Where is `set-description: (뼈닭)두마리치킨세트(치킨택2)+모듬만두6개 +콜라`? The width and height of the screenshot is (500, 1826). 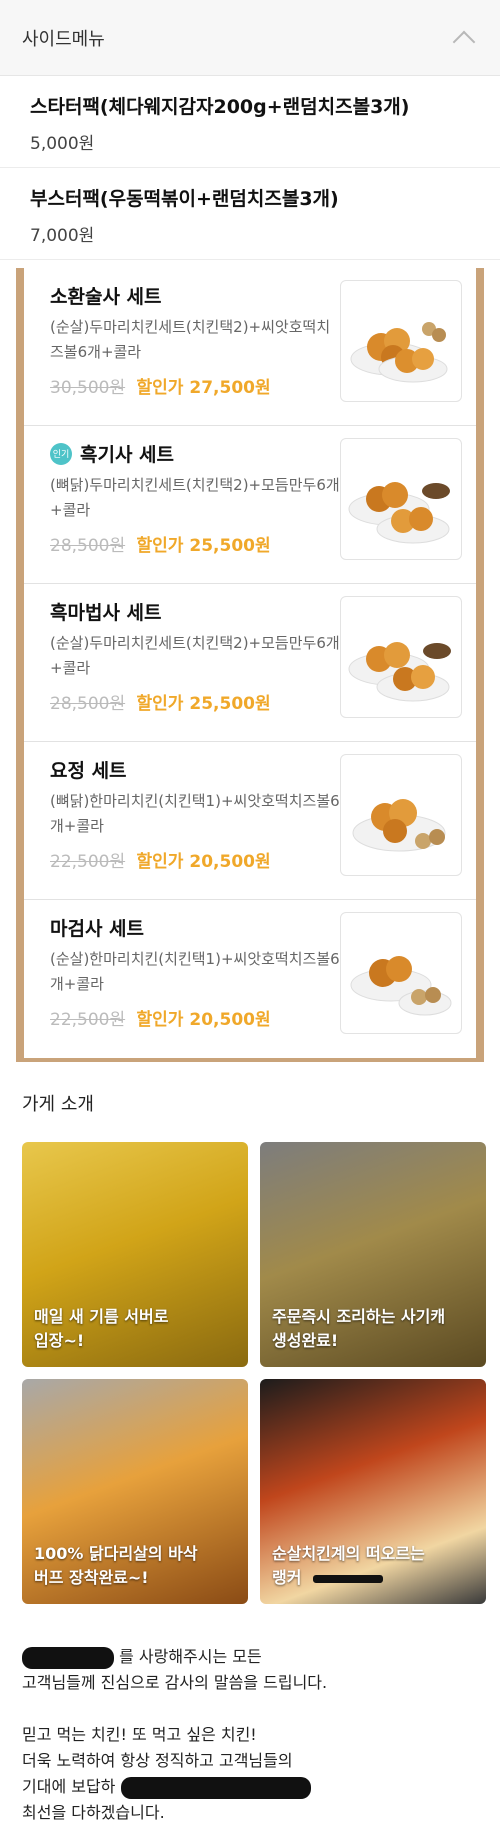 set-description: (뼈닭)두마리치킨세트(치킨택2)+모듬만두6개 +콜라 is located at coordinates (210, 498).